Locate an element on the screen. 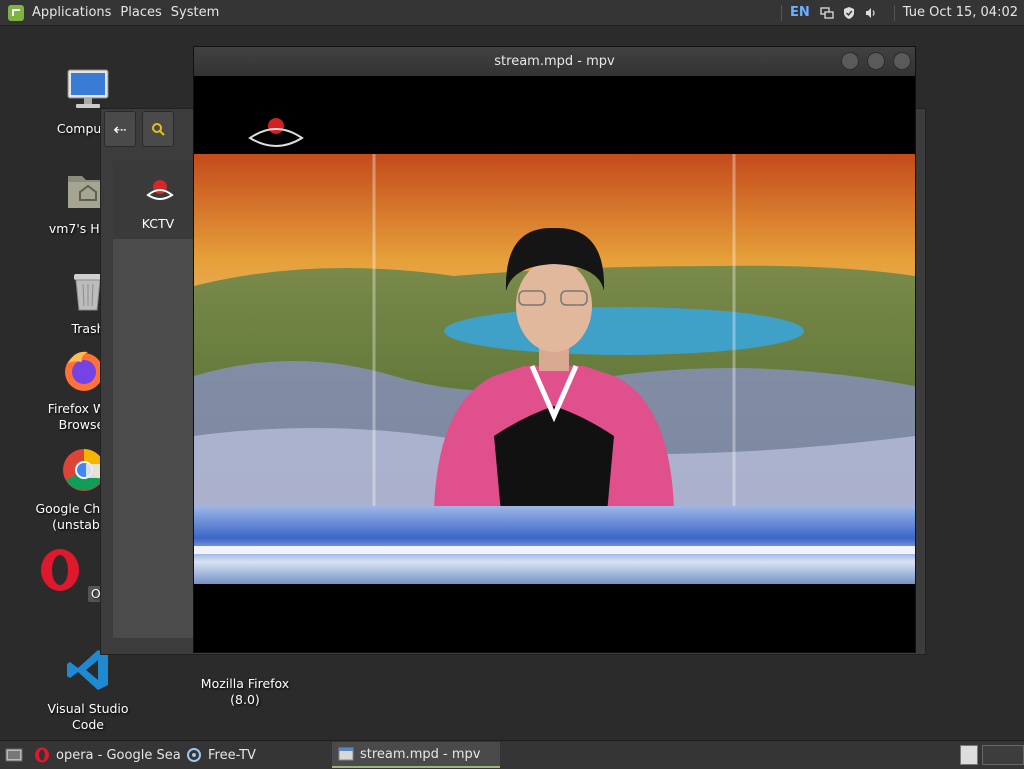  taskbar-item-label: Free-TV is located at coordinates (232, 755).